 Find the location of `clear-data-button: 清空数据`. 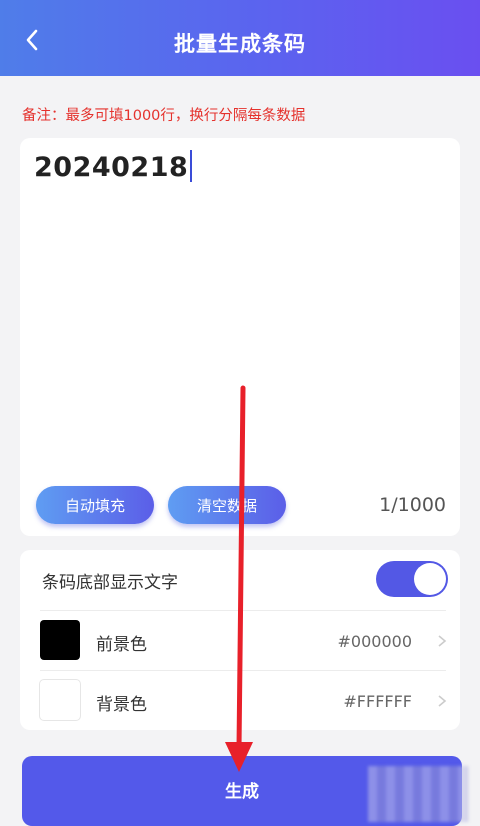

clear-data-button: 清空数据 is located at coordinates (227, 505).